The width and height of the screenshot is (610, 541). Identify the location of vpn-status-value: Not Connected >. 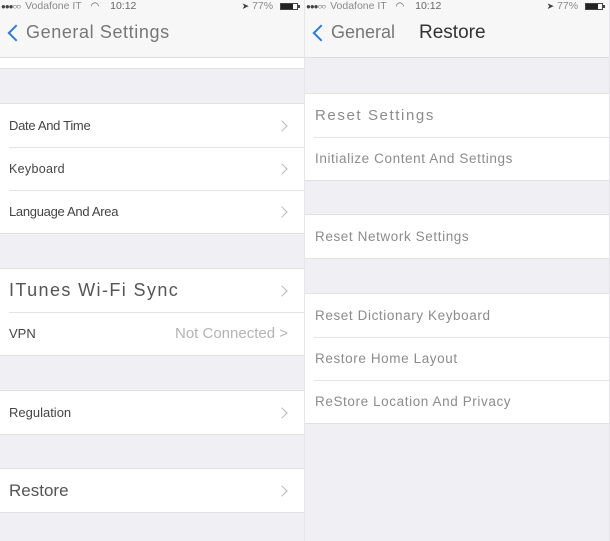
(231, 333).